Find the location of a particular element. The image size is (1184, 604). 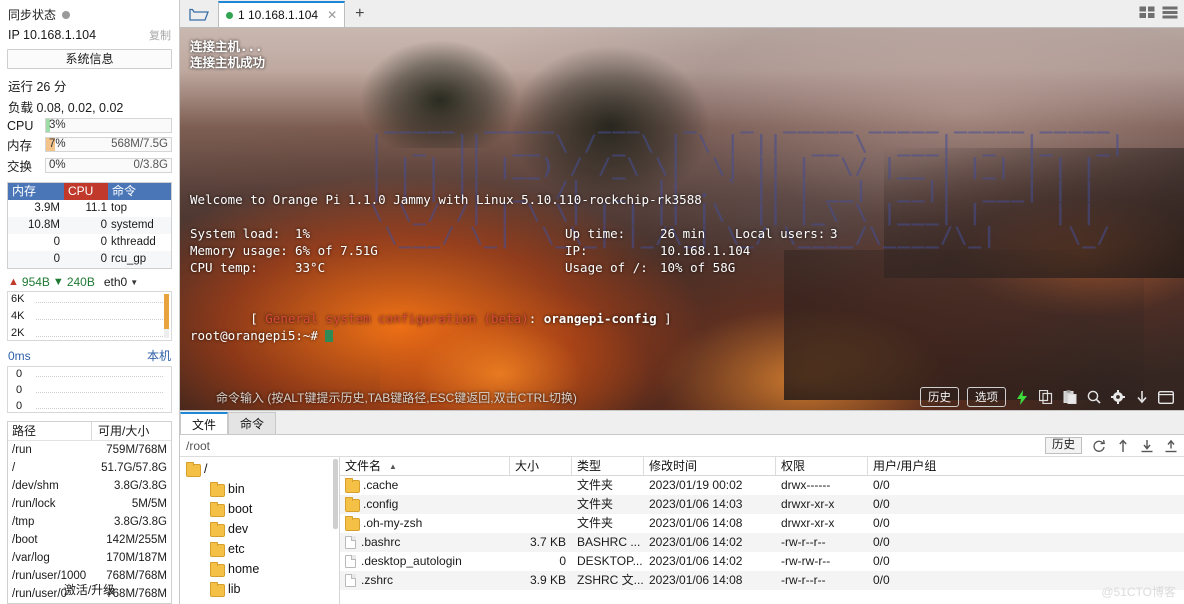

grid-view-icon is located at coordinates (1147, 14).